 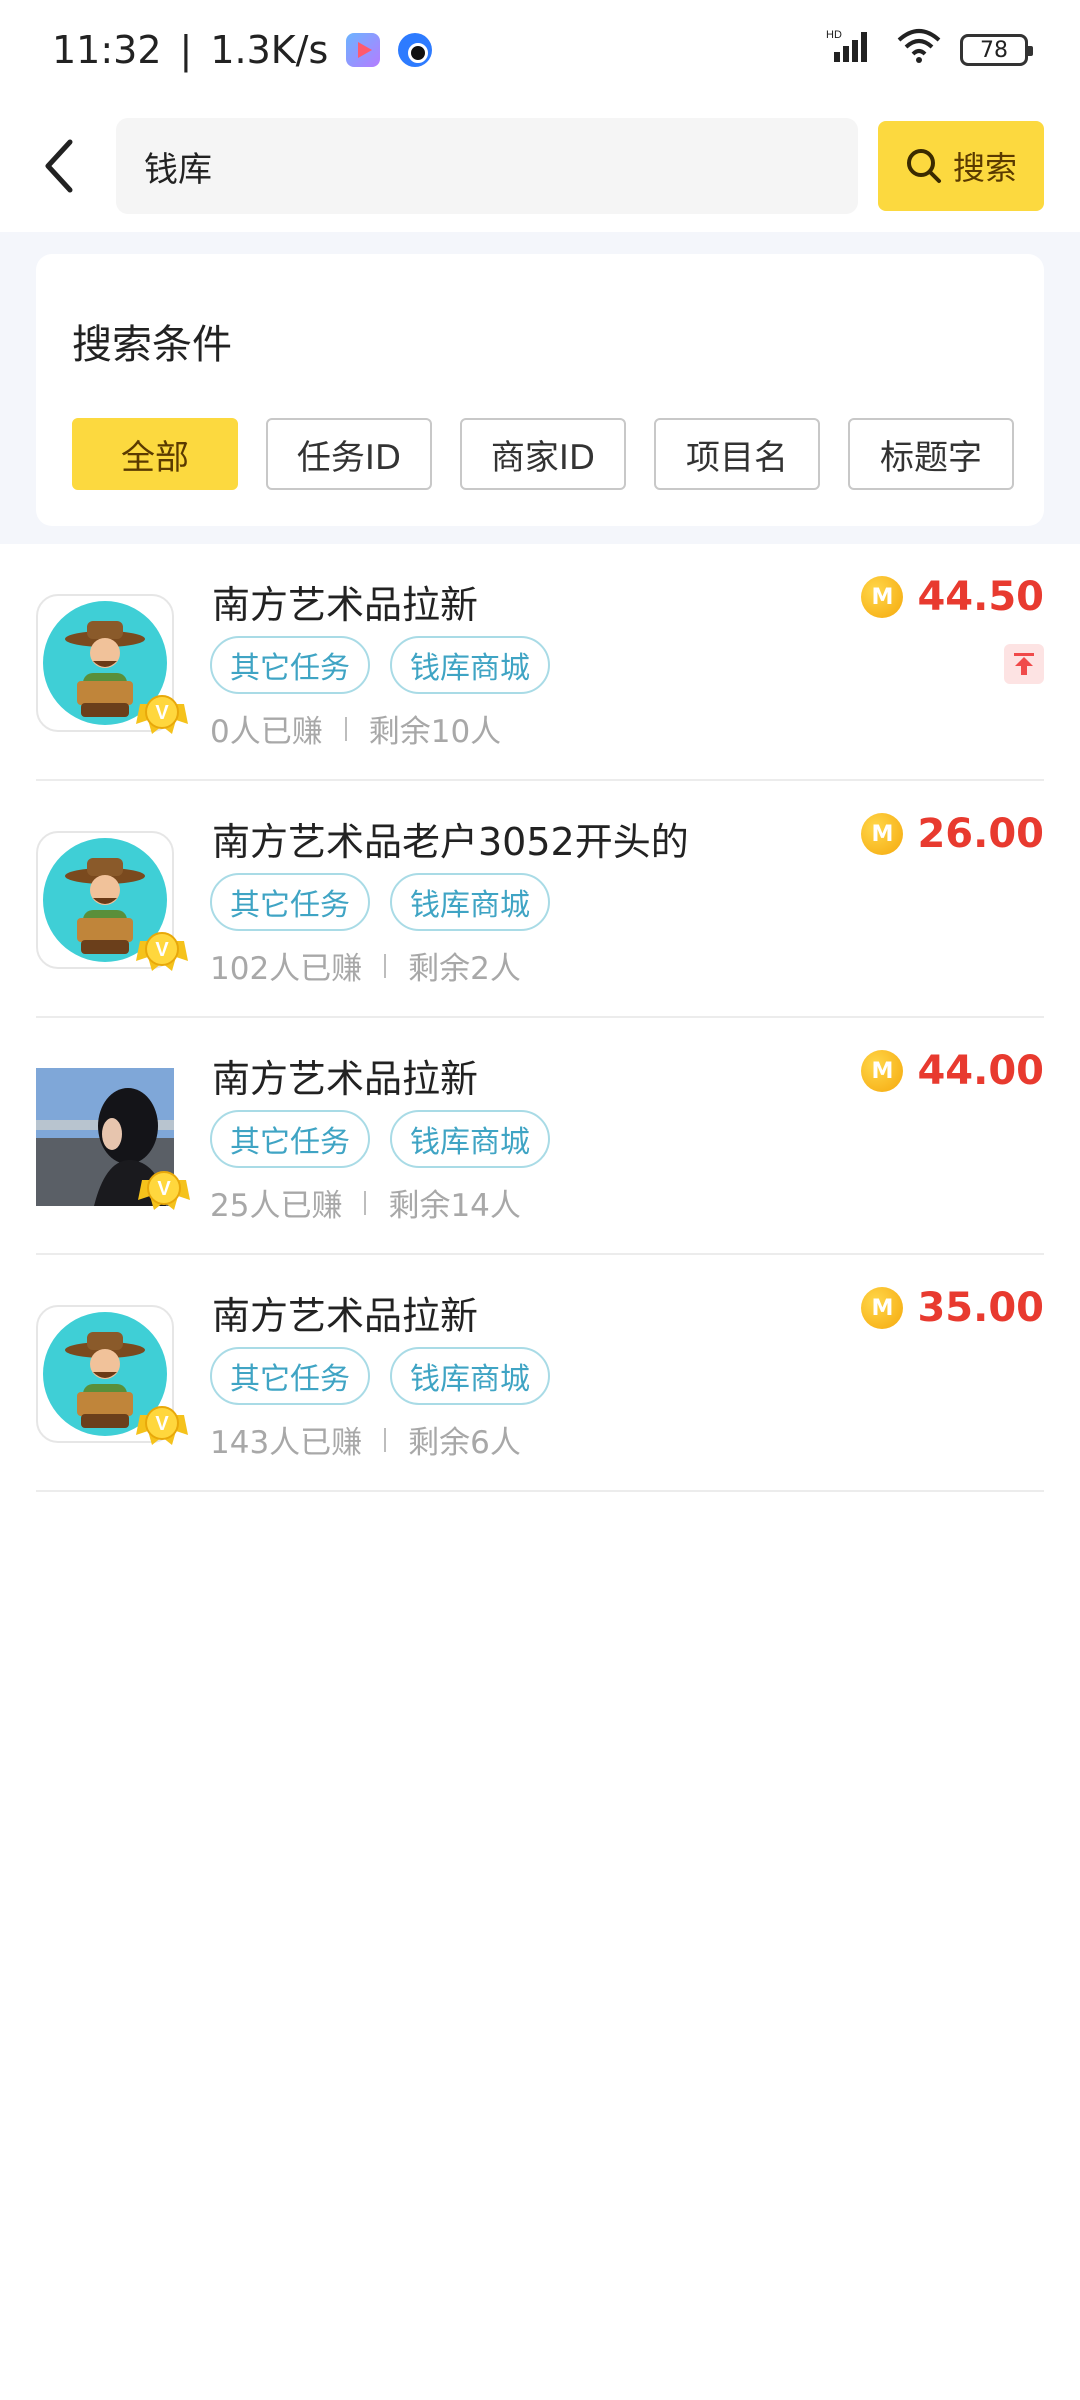 What do you see at coordinates (155, 454) in the screenshot?
I see `filter-chip-all: 全部` at bounding box center [155, 454].